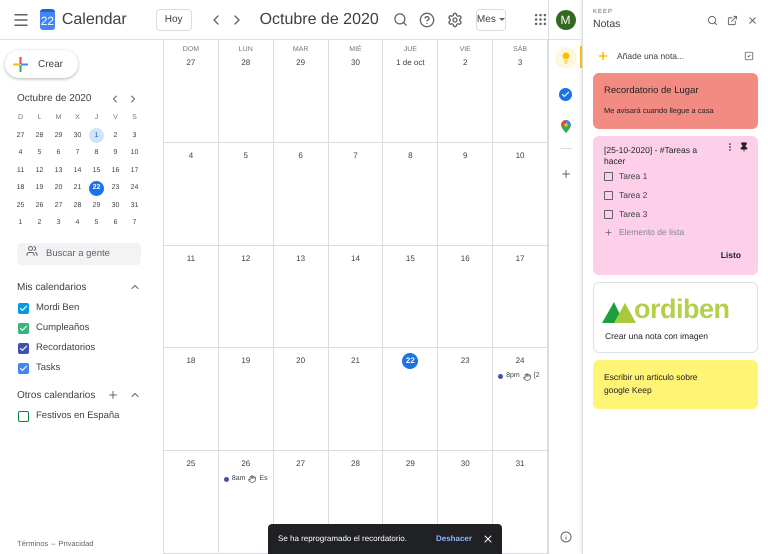 Image resolution: width=768 pixels, height=554 pixels. Describe the element at coordinates (566, 537) in the screenshot. I see `info-button` at that location.